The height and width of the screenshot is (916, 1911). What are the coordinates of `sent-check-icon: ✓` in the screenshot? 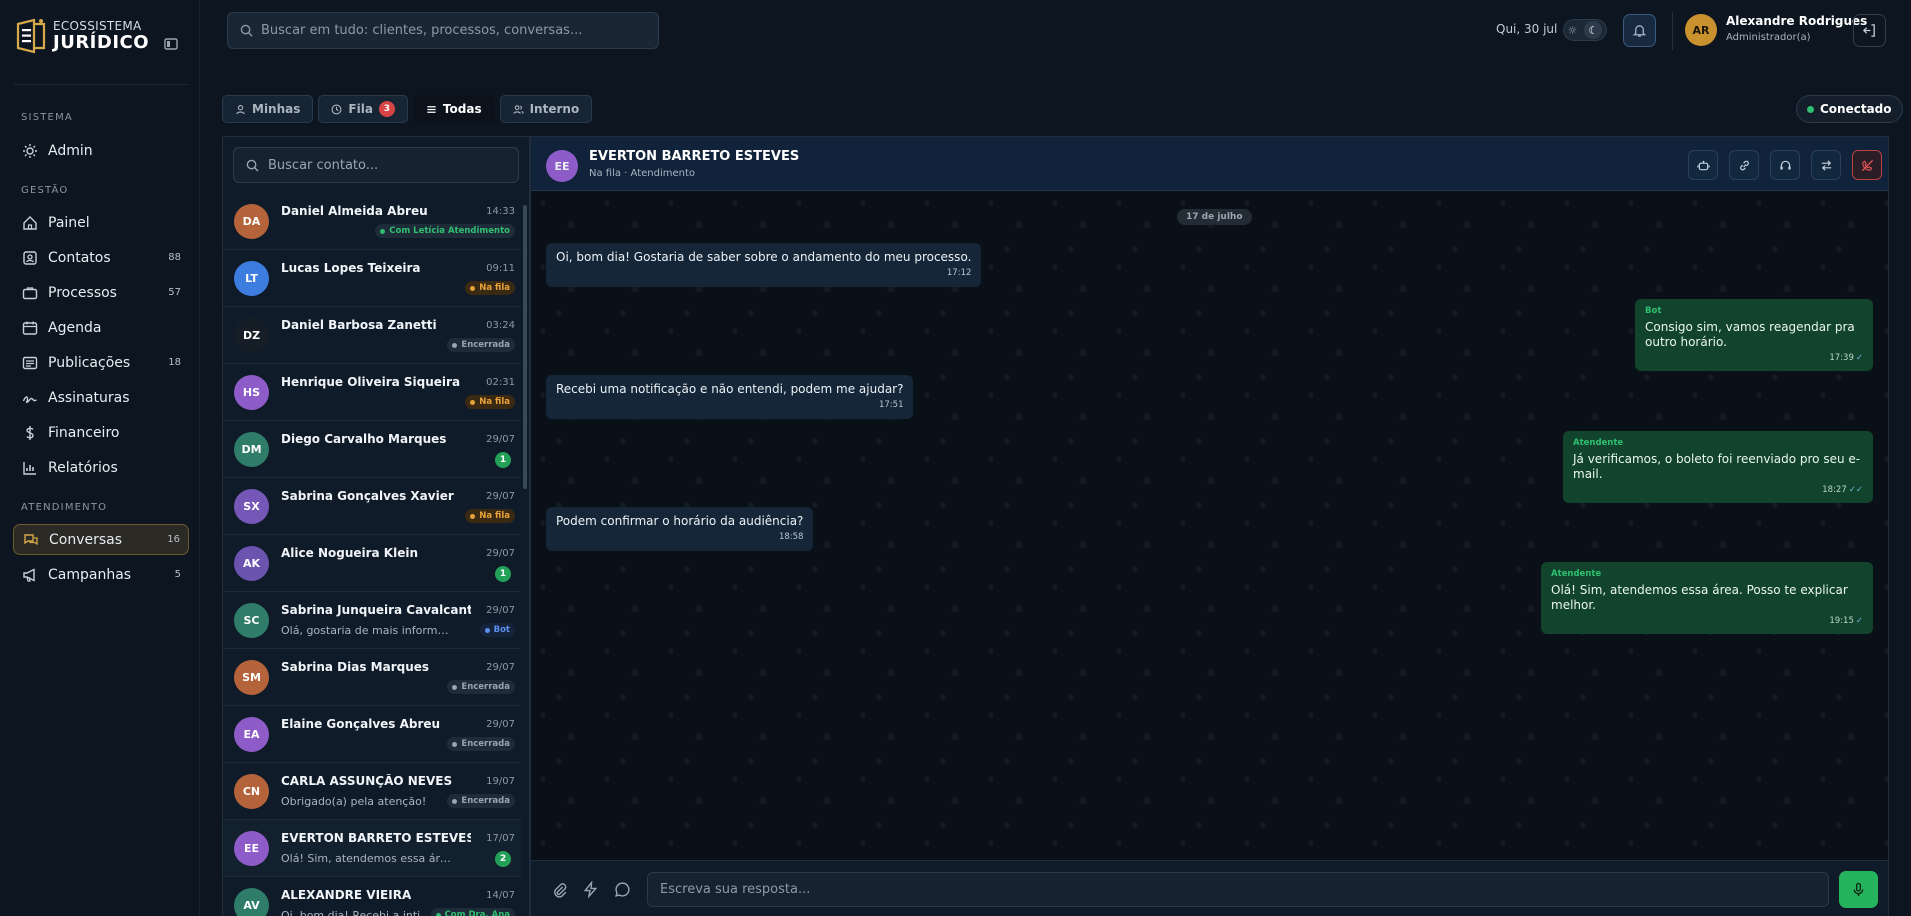 It's located at (1859, 620).